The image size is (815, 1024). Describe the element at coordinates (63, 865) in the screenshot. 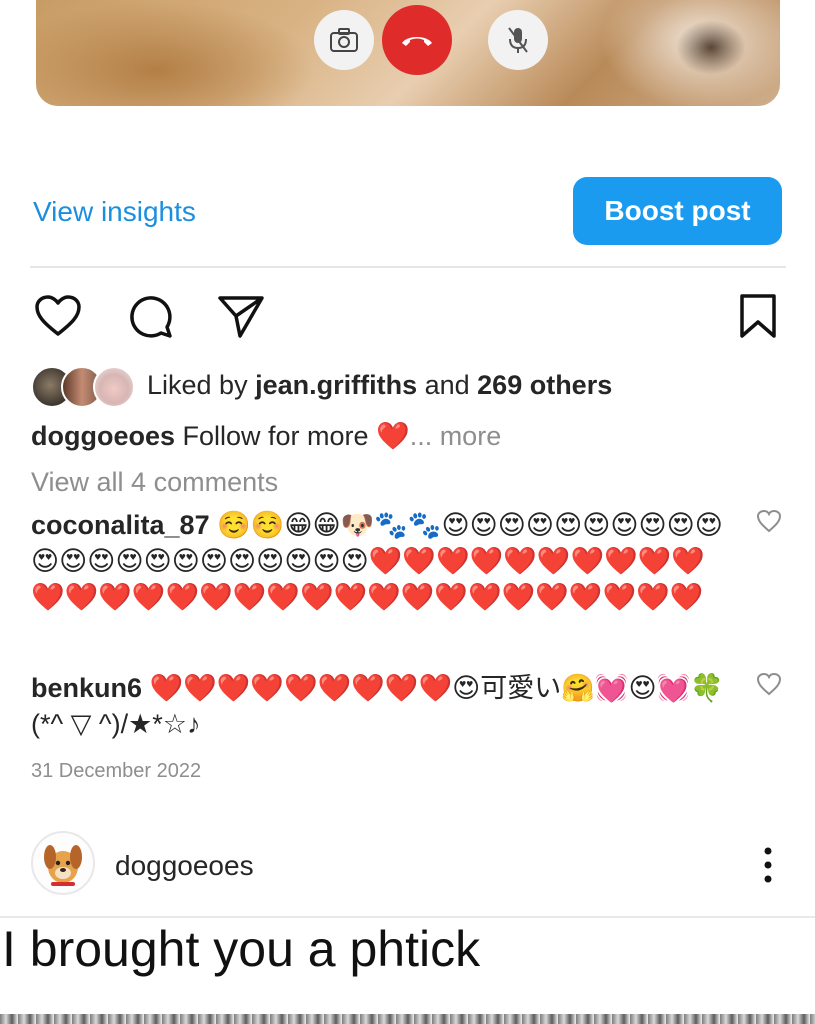

I see `dog-avatar-icon` at that location.